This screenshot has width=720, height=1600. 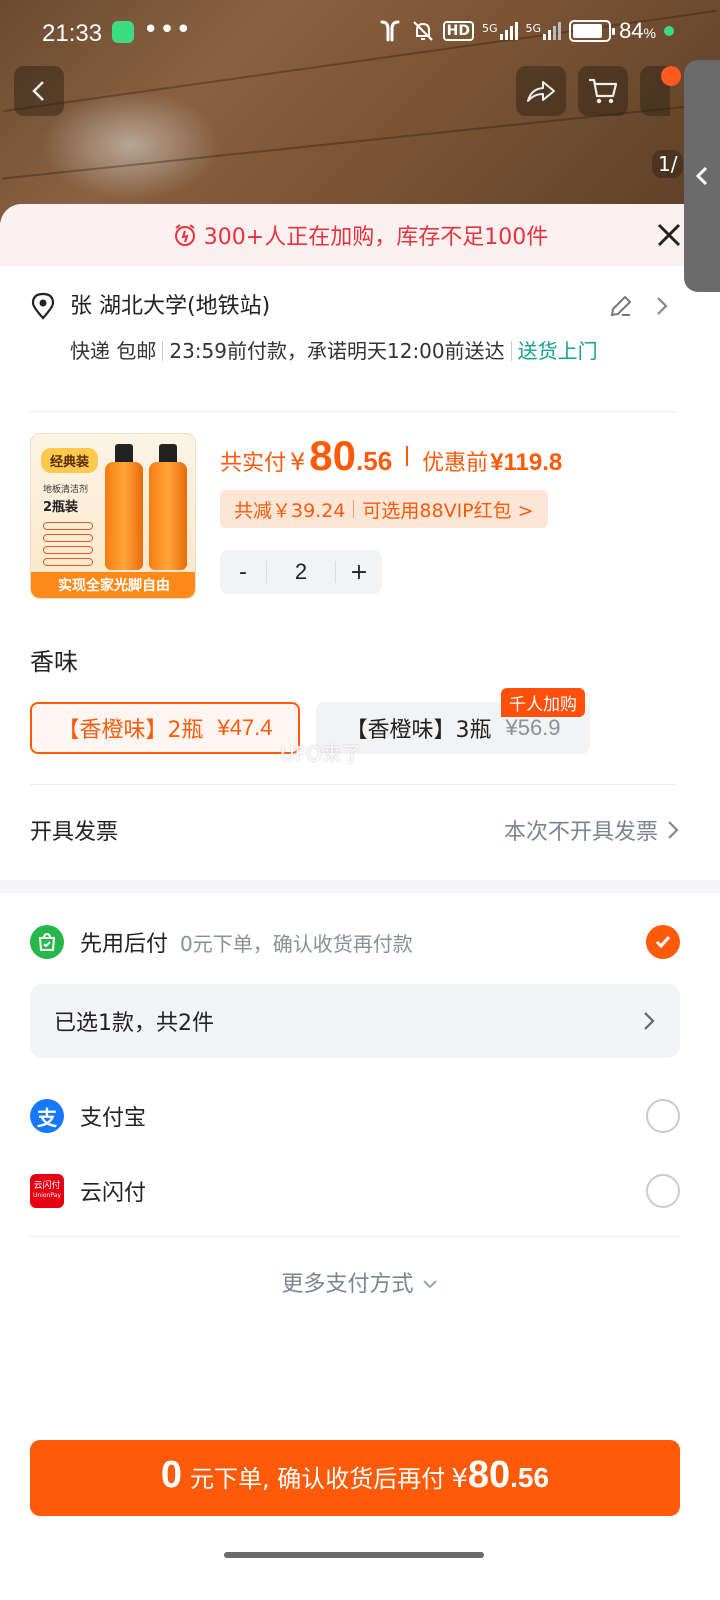 I want to click on status-bar: 21:33 ••• HD 5G 5G 84%, so click(x=360, y=33).